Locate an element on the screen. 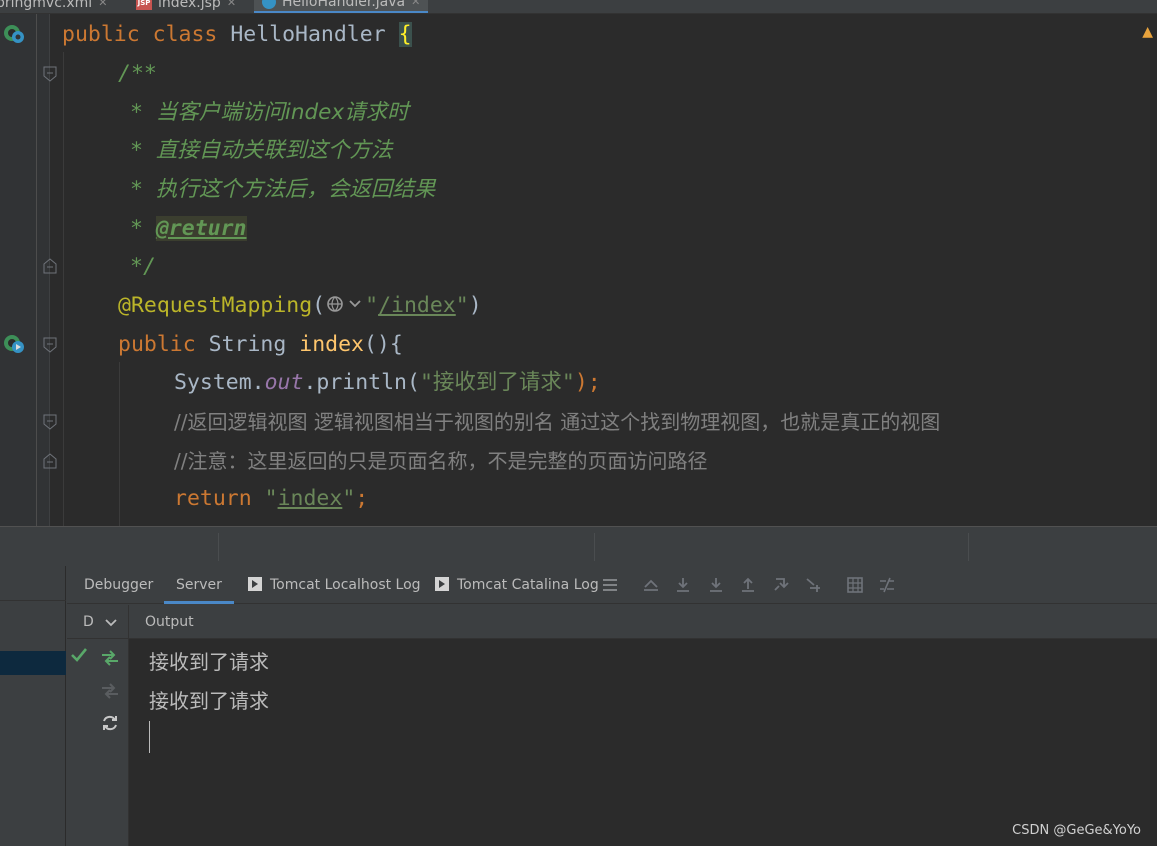 The image size is (1157, 846). evaluate-expression-icon is located at coordinates (855, 585).